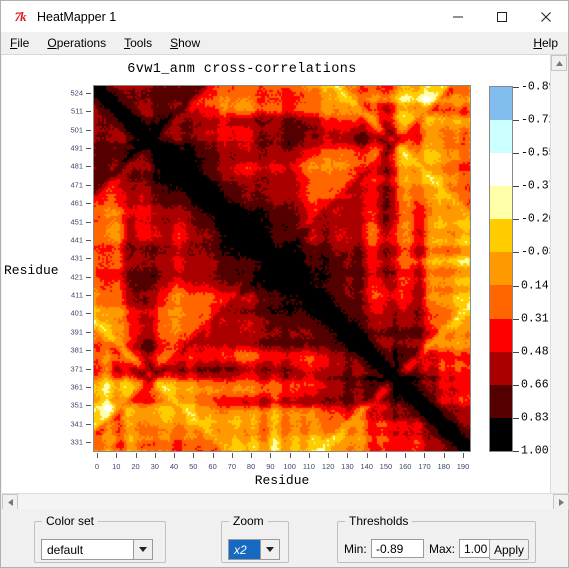 This screenshot has width=569, height=568. Describe the element at coordinates (244, 549) in the screenshot. I see `zoom-value: x2` at that location.